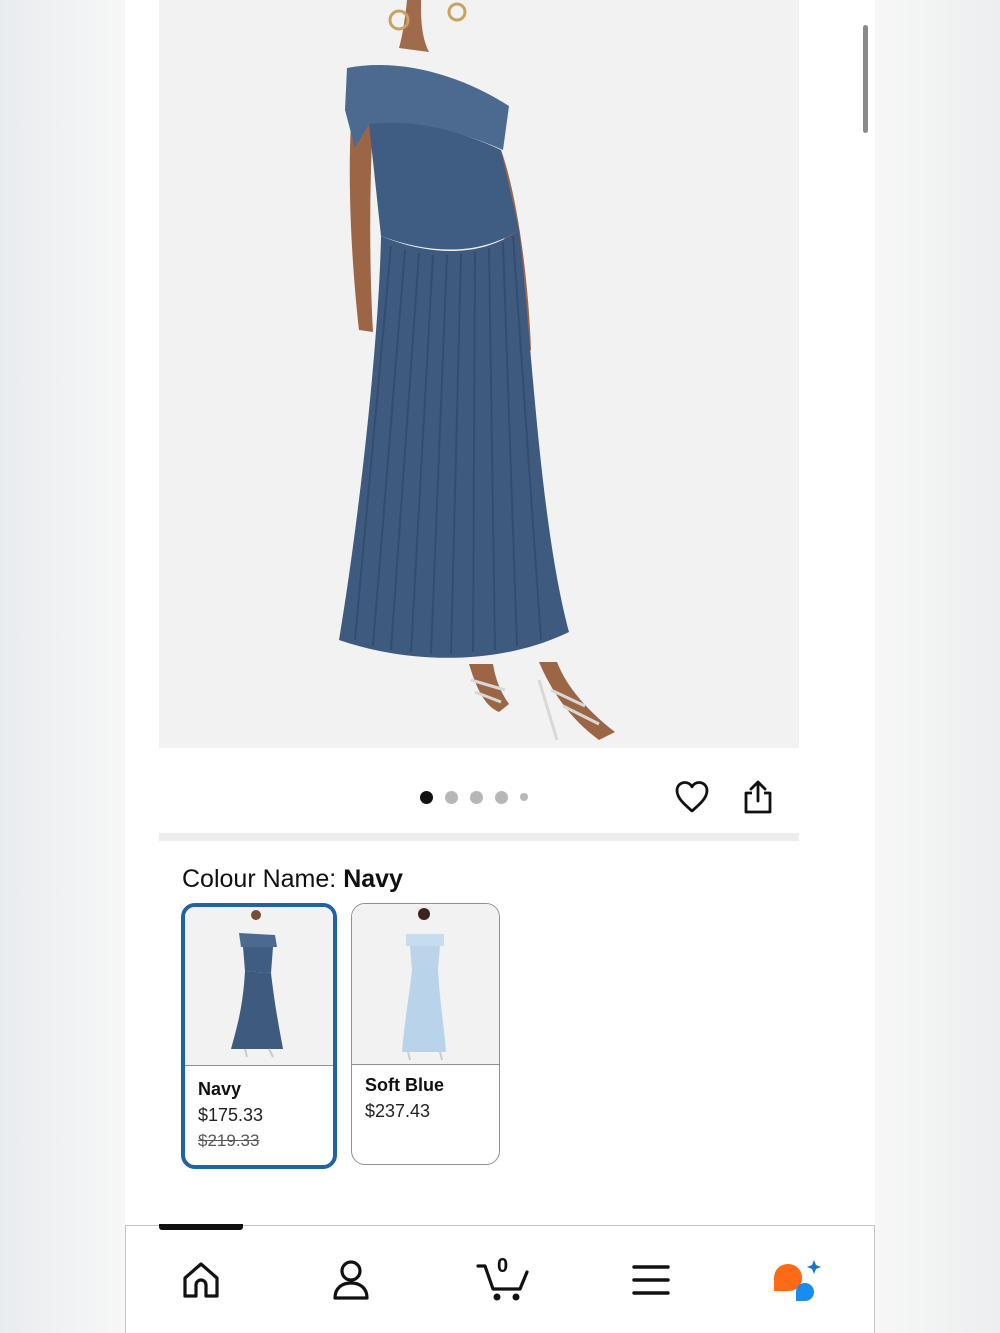 This screenshot has height=1333, width=1000. Describe the element at coordinates (937, 666) in the screenshot. I see `background-right` at that location.